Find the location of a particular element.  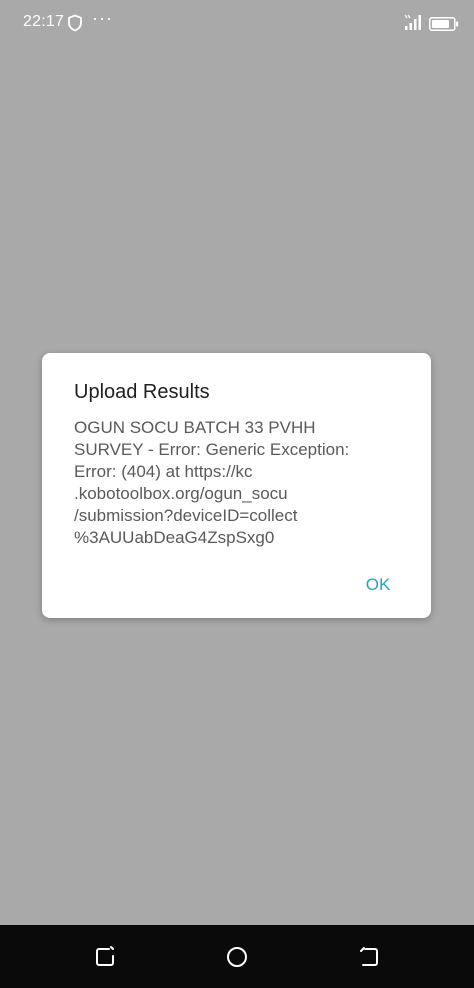

battery-icon is located at coordinates (444, 24).